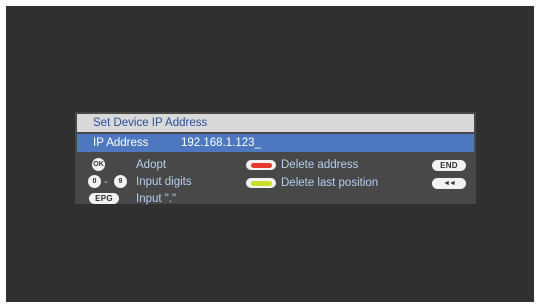  What do you see at coordinates (156, 199) in the screenshot?
I see `input-dot-label: Input "."` at bounding box center [156, 199].